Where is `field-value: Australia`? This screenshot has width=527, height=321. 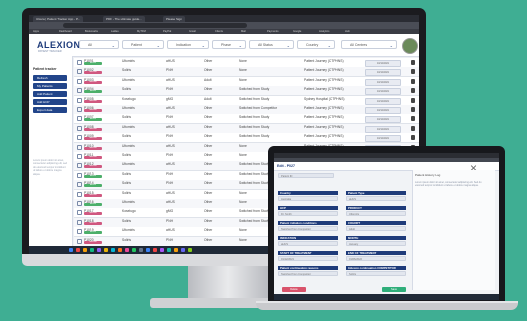
field-value: Australia is located at coordinates (308, 198).